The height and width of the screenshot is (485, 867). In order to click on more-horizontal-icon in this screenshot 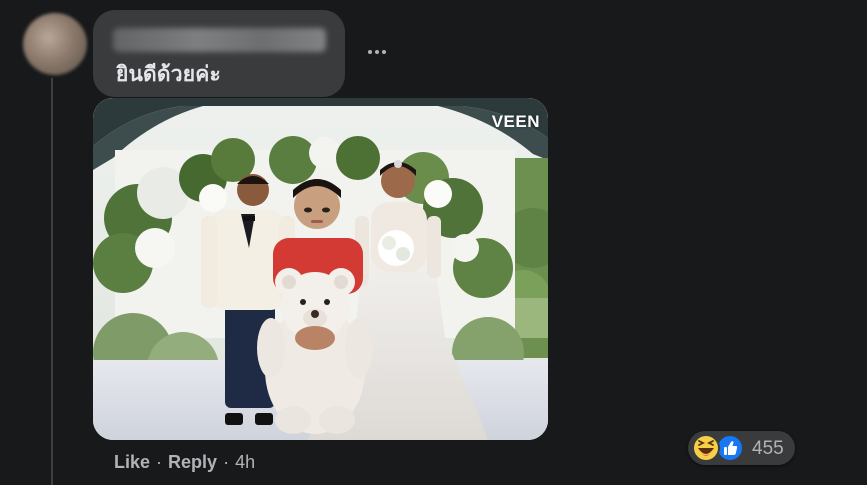, I will do `click(370, 52)`.